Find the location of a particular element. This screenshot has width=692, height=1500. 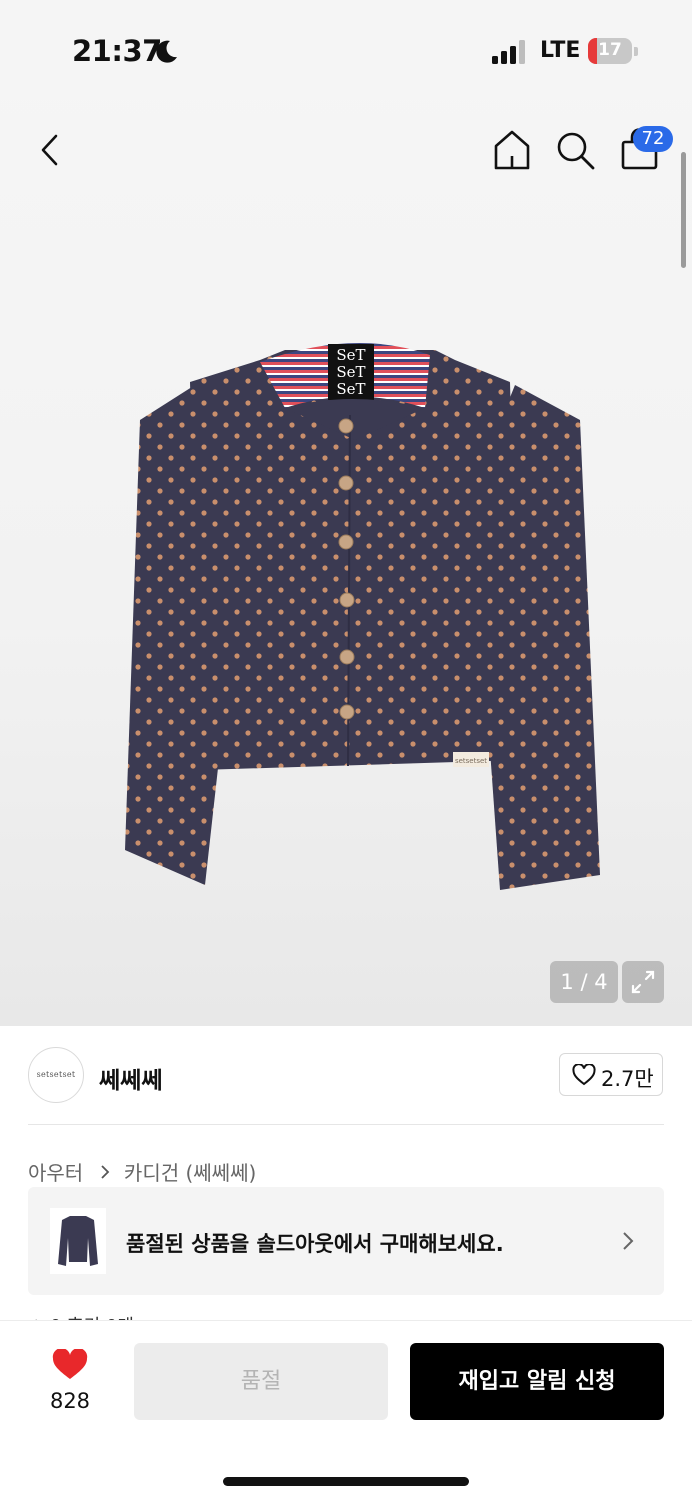

battery-level: 17 is located at coordinates (610, 50).